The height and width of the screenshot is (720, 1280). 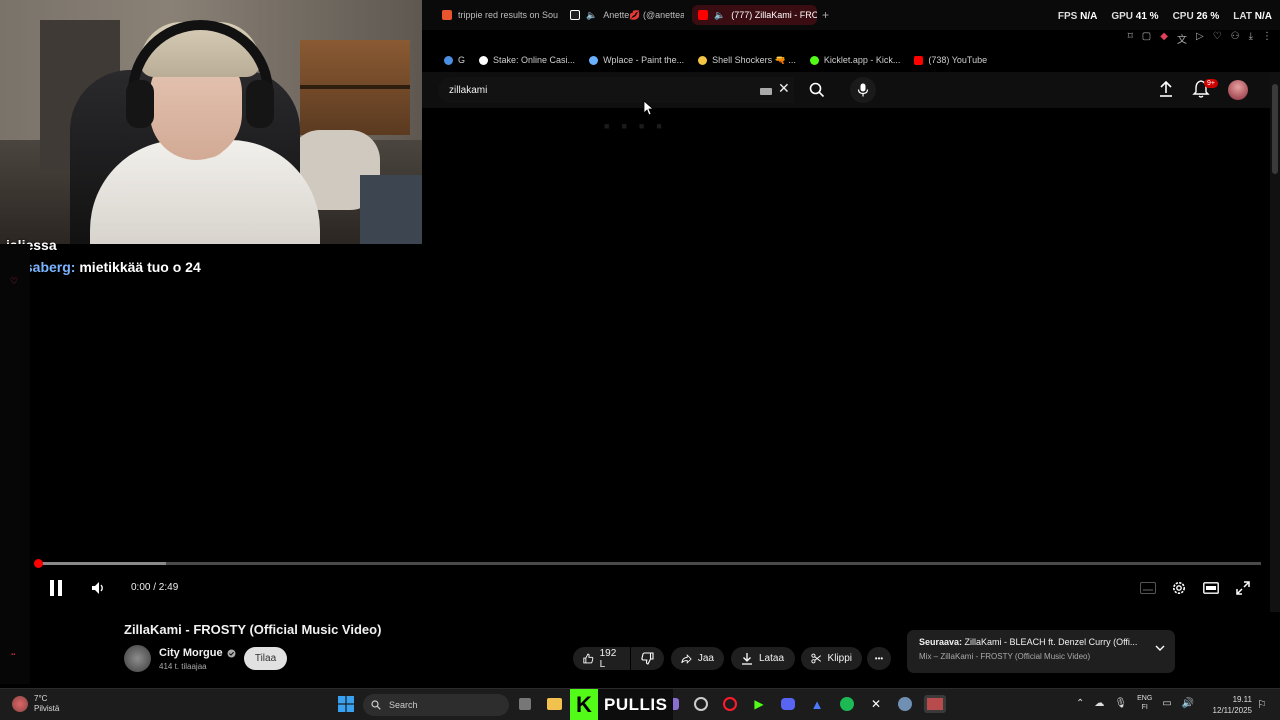 What do you see at coordinates (1122, 16) in the screenshot?
I see `gpu-label: GPU` at bounding box center [1122, 16].